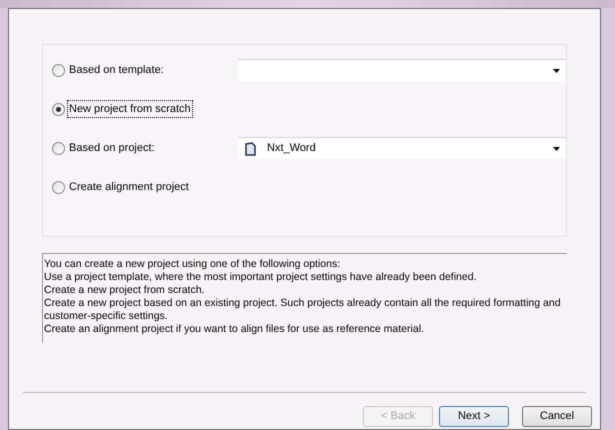 The width and height of the screenshot is (615, 430). I want to click on document-icon, so click(250, 149).